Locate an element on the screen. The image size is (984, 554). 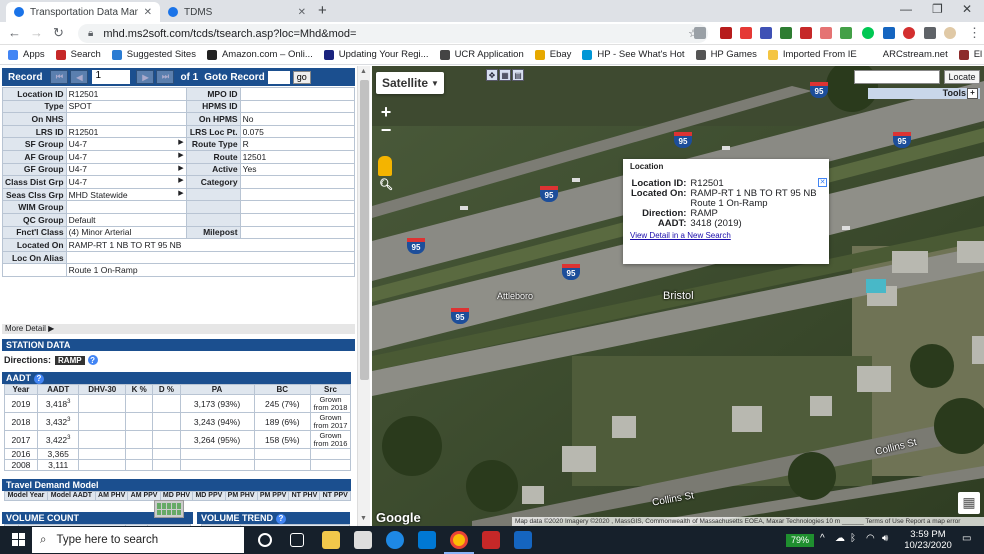
edge-icon is located at coordinates (395, 540).